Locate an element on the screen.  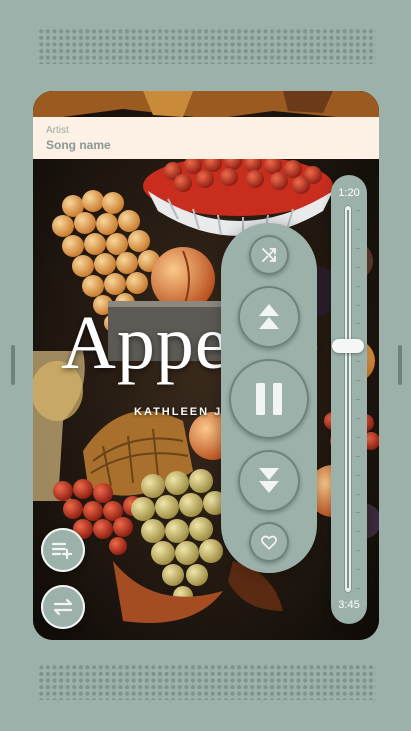
pause-icon is located at coordinates (269, 399).